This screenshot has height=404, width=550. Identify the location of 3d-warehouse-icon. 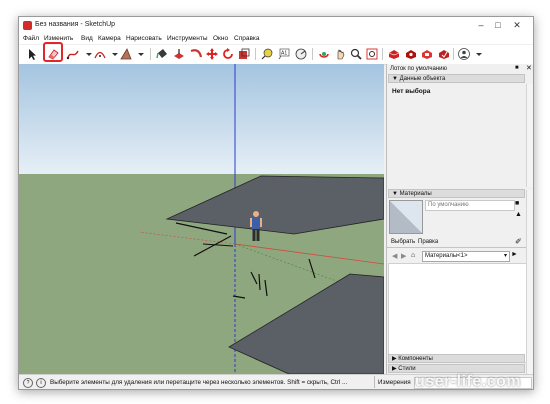
(394, 54).